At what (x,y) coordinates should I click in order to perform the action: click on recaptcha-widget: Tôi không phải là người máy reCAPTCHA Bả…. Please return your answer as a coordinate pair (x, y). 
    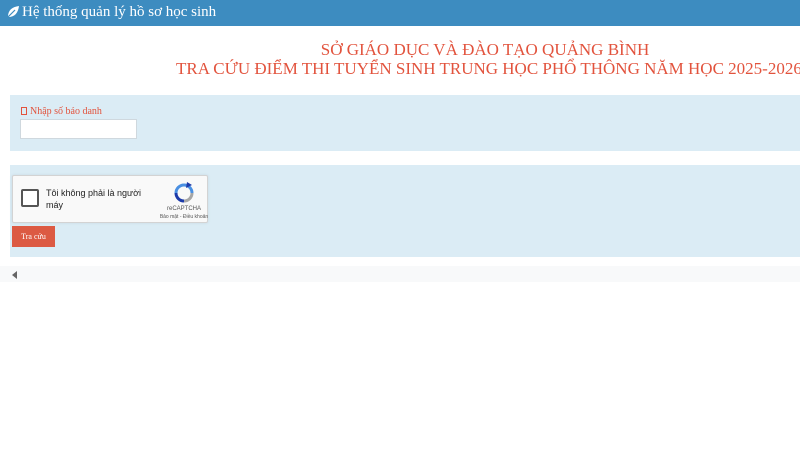
    Looking at the image, I should click on (110, 199).